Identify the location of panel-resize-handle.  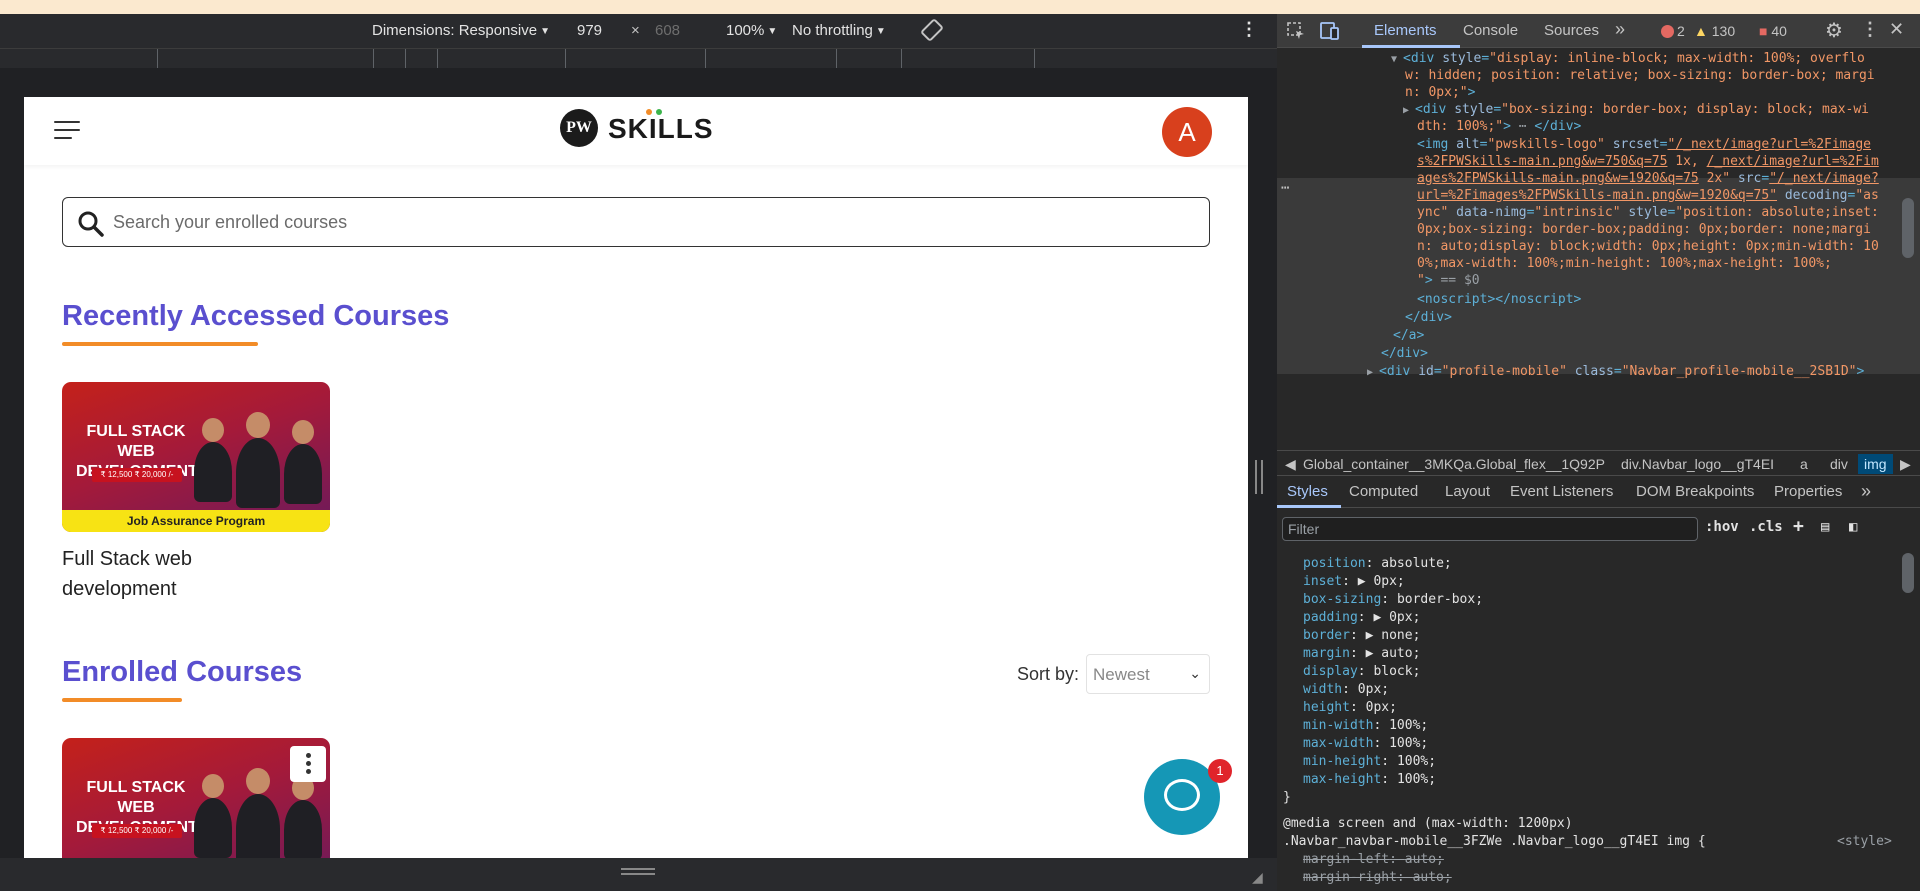
(1259, 477).